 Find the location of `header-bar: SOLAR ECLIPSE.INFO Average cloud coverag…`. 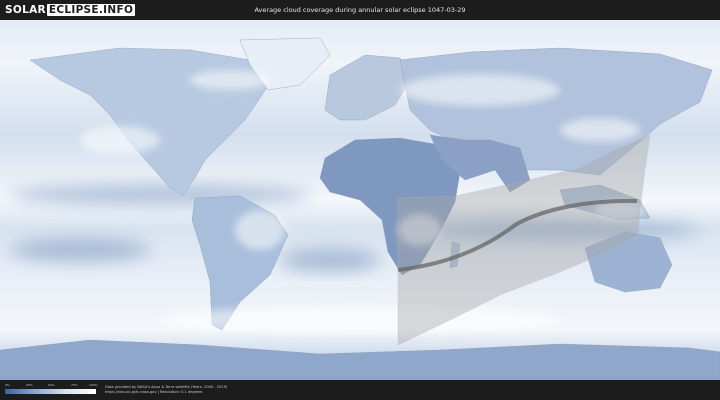

header-bar: SOLAR ECLIPSE.INFO Average cloud coverag… is located at coordinates (360, 10).